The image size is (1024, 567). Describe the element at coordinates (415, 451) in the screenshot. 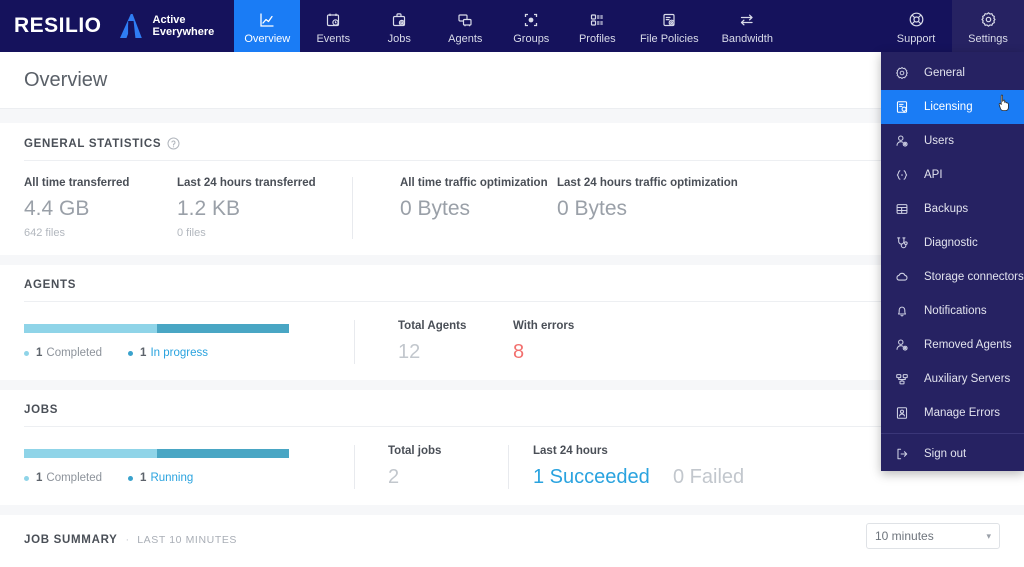

I see `metric-label: Total jobs` at that location.